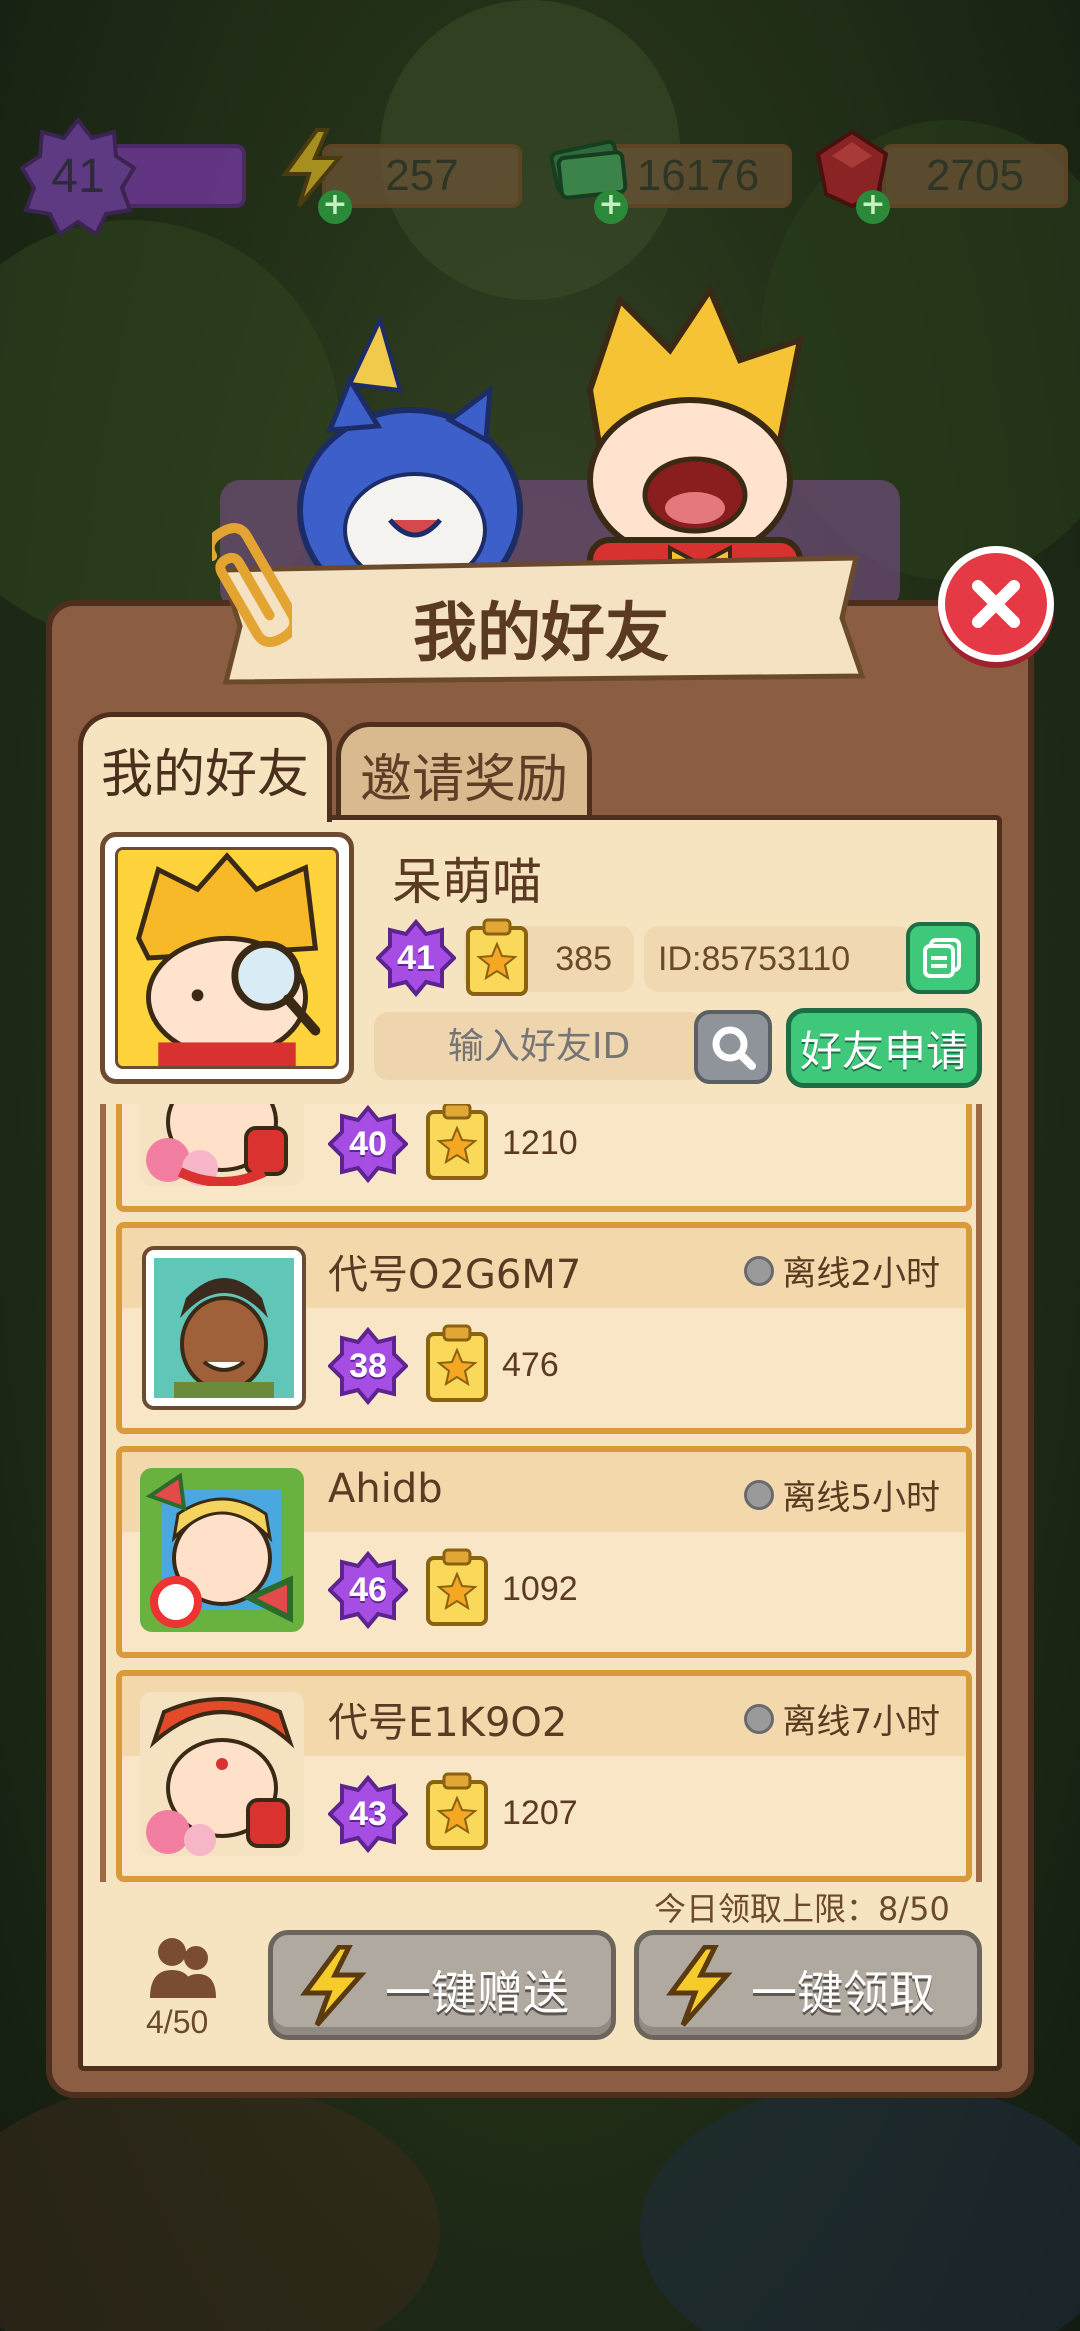 This screenshot has width=1080, height=2331. I want to click on add-gem-button: +, so click(873, 207).